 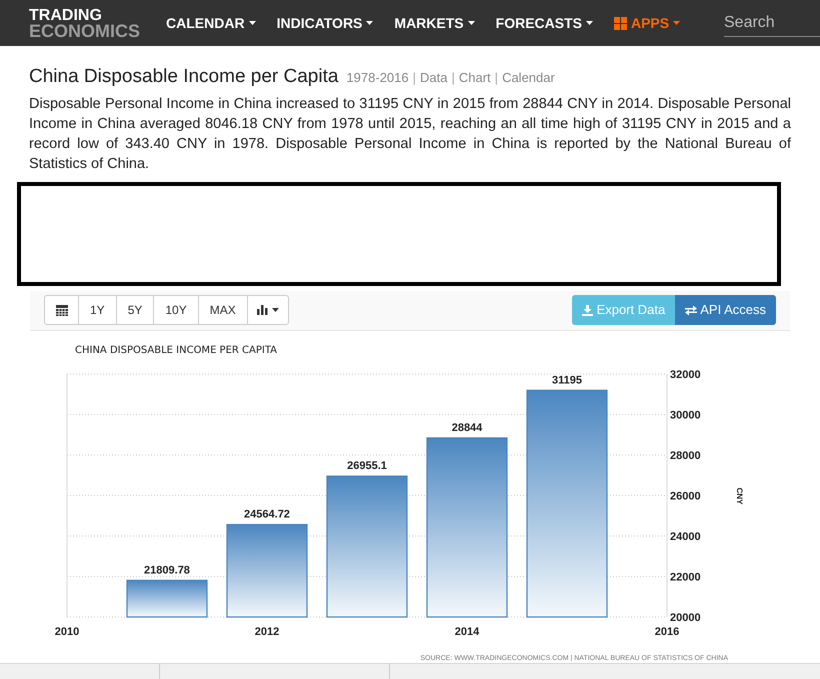 What do you see at coordinates (176, 350) in the screenshot?
I see `chart-title: CHINA DISPOSABLE INCOME PER CAPITA` at bounding box center [176, 350].